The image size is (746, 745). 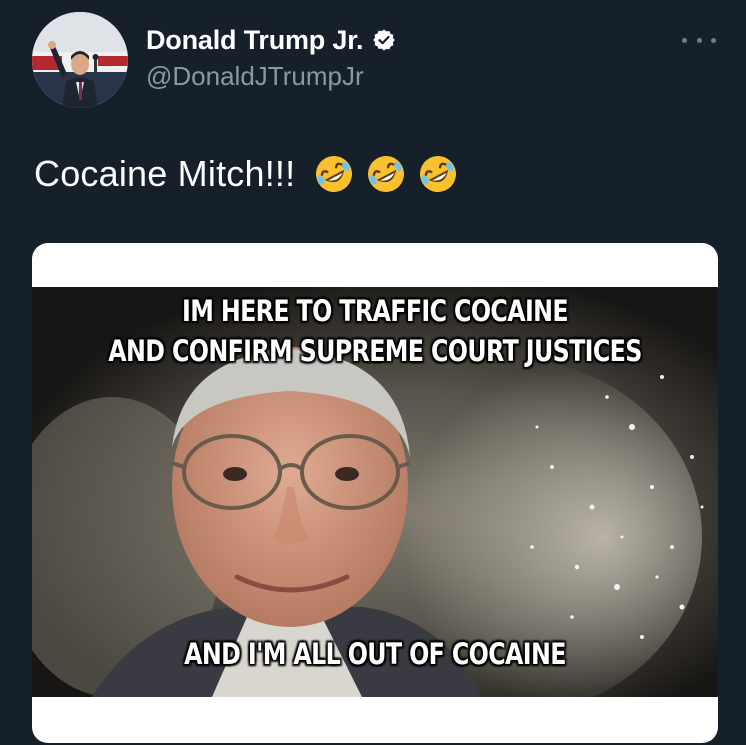 I want to click on tweet-text: Cocaine Mitch!!!, so click(x=246, y=174).